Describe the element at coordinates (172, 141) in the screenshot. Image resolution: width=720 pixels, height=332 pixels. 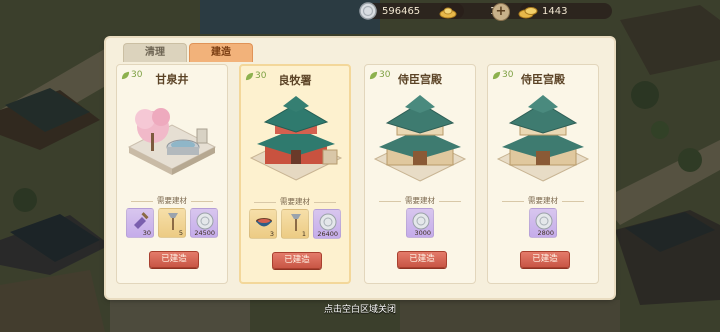
I see `well-building-icon` at that location.